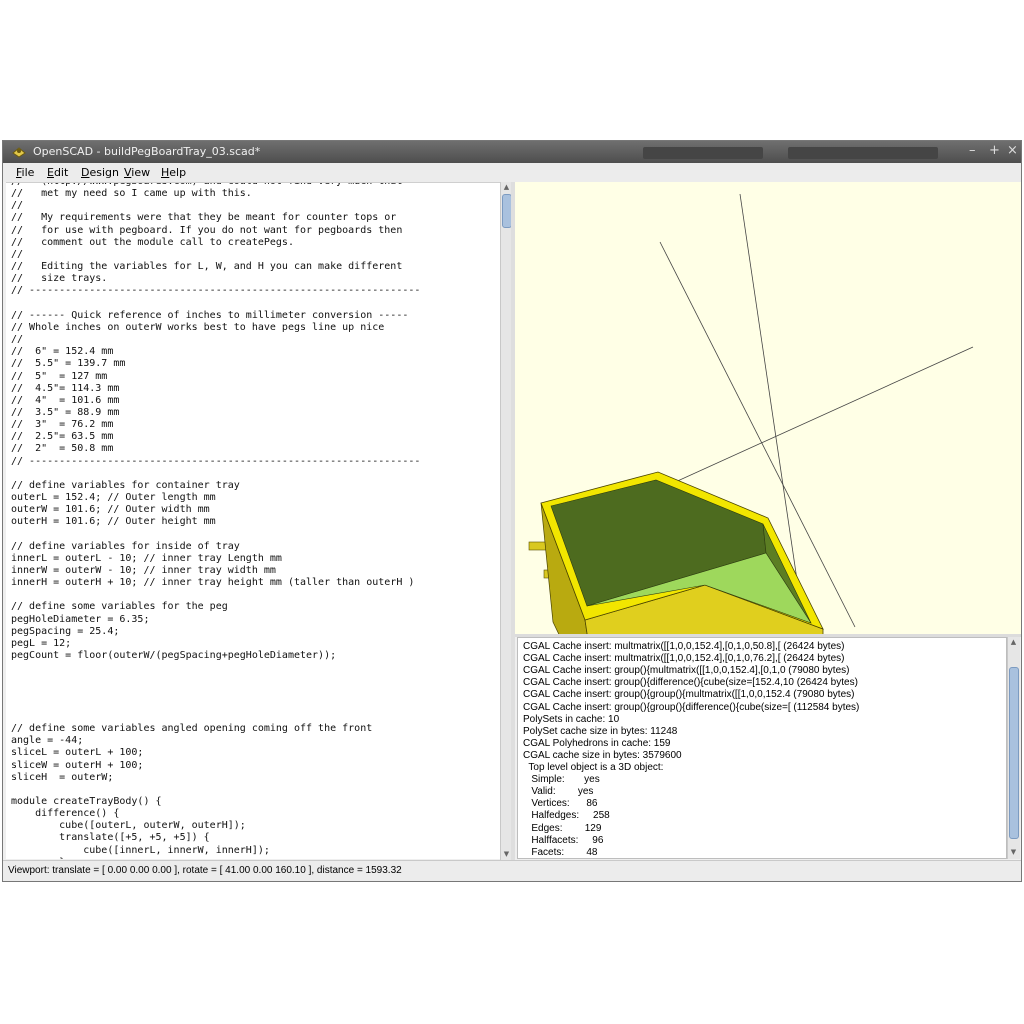 This screenshot has width=1024, height=1024. I want to click on console-line: Valid: yes, so click(558, 792).